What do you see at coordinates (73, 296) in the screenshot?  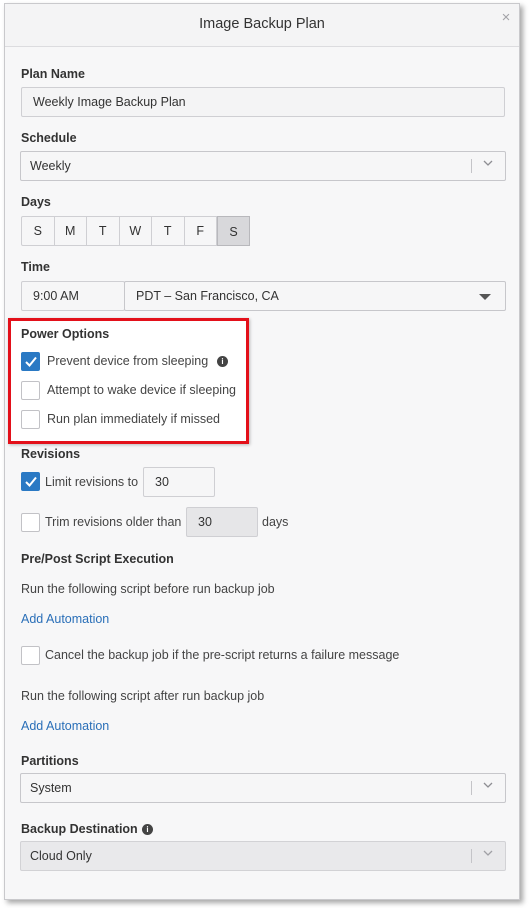 I see `time-input: 9:00 AM` at bounding box center [73, 296].